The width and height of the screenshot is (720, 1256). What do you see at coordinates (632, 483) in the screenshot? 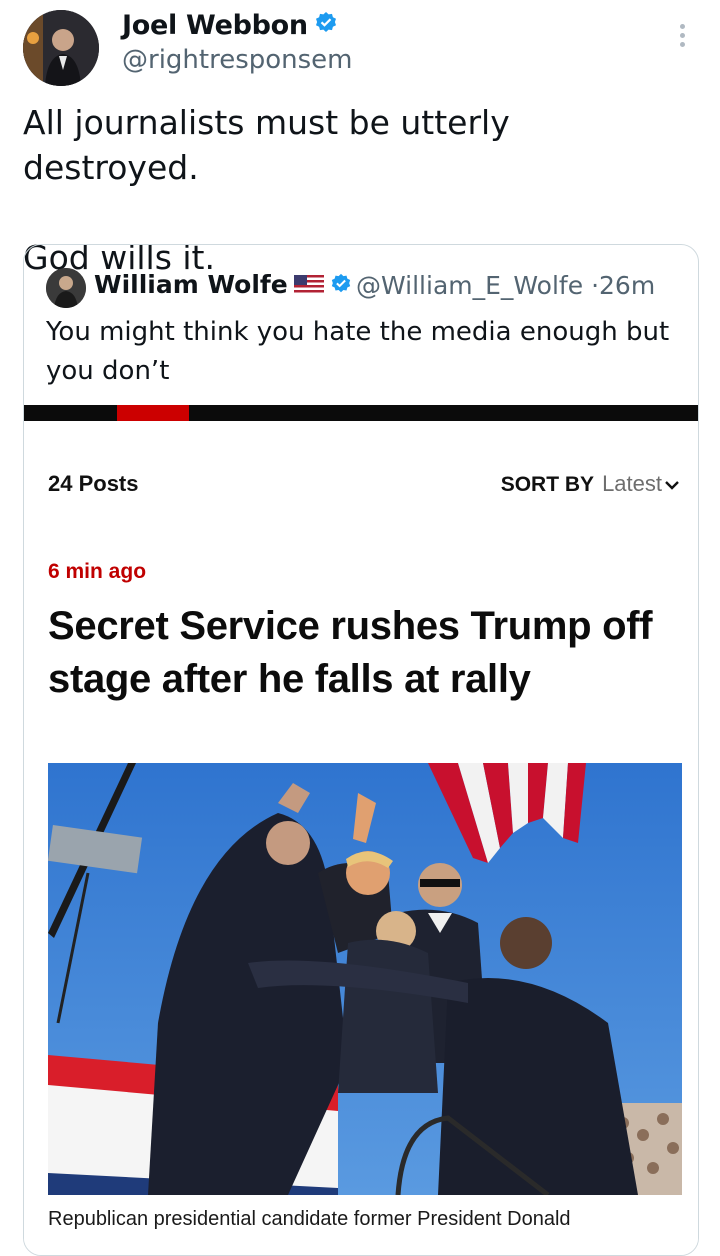
I see `sort-by-value: Latest` at bounding box center [632, 483].